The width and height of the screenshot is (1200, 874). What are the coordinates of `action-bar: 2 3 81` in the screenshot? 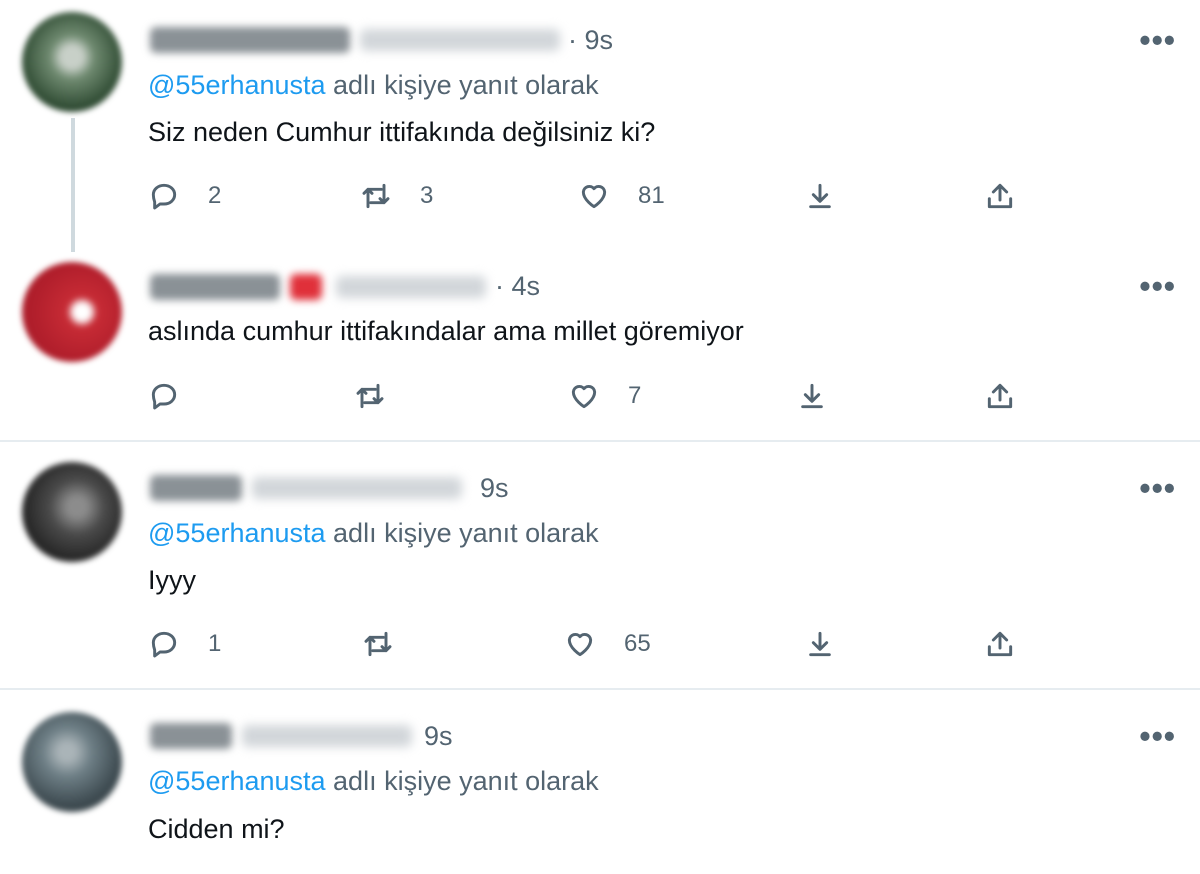 It's located at (598, 196).